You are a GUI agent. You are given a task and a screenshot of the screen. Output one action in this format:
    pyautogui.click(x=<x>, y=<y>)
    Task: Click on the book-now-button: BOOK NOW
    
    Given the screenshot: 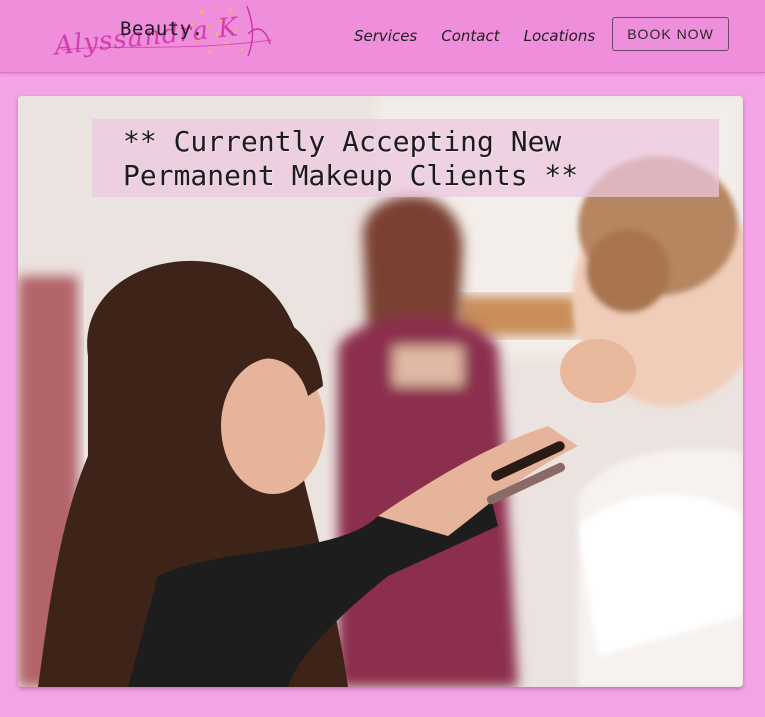 What is the action you would take?
    pyautogui.click(x=670, y=34)
    